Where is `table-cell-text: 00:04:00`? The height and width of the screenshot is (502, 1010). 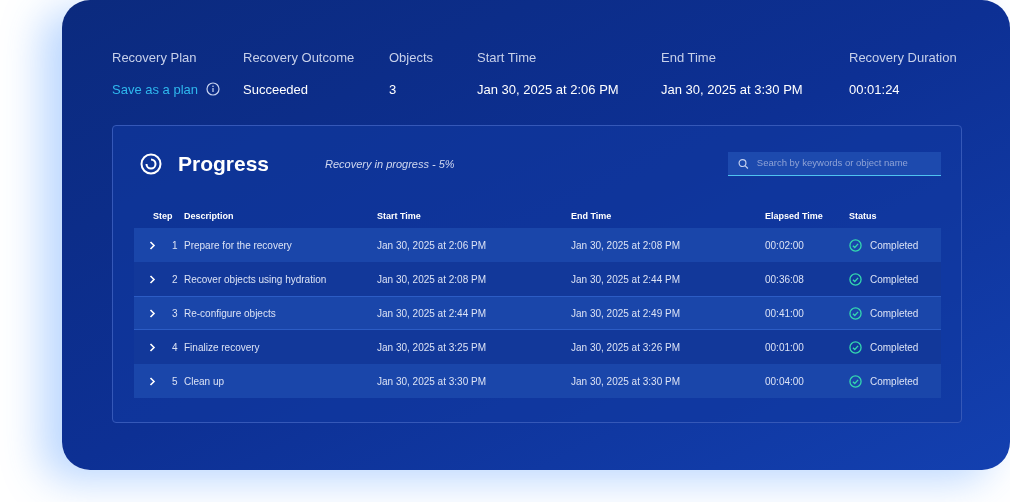 table-cell-text: 00:04:00 is located at coordinates (785, 381).